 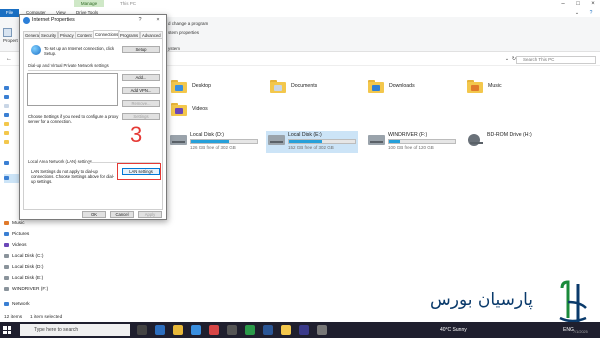 I want to click on folder-downloads: Downloads, so click(x=413, y=92).